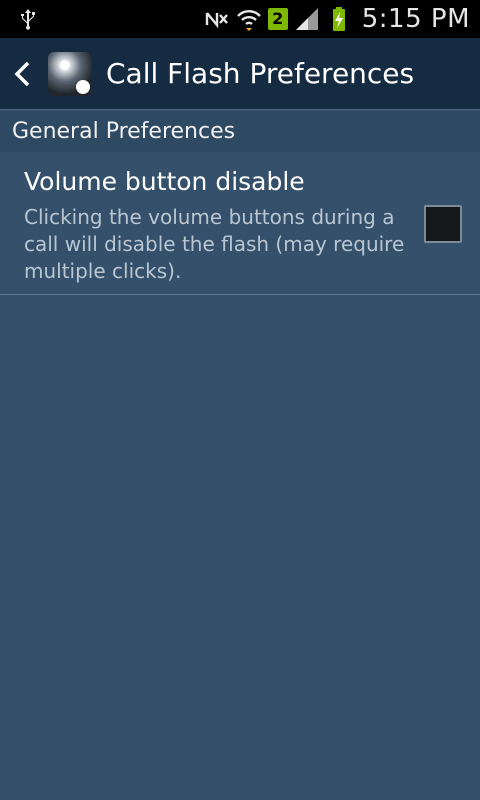 The width and height of the screenshot is (480, 800). I want to click on section-header-label: General Preferences, so click(124, 131).